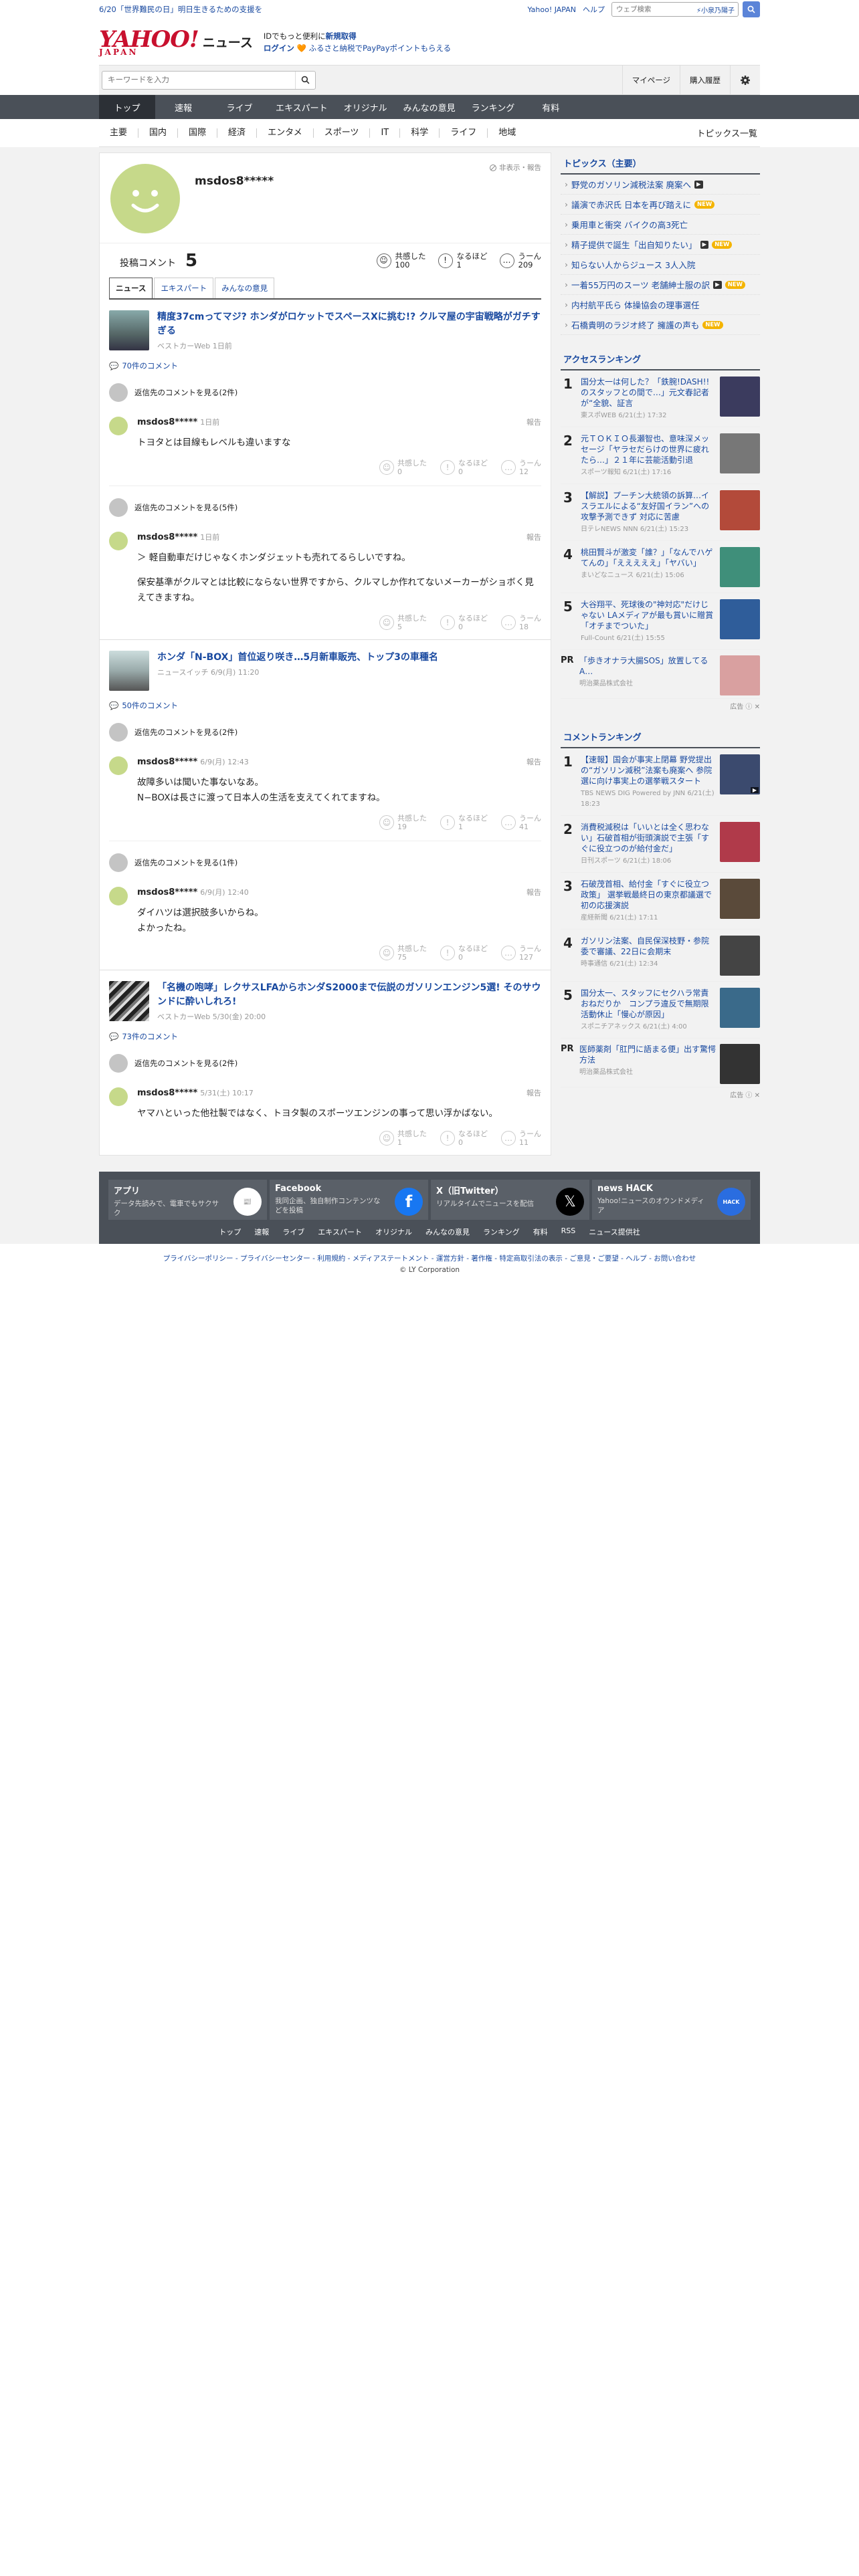  Describe the element at coordinates (521, 1138) in the screenshot. I see `hmm-button: … うーん 11` at that location.